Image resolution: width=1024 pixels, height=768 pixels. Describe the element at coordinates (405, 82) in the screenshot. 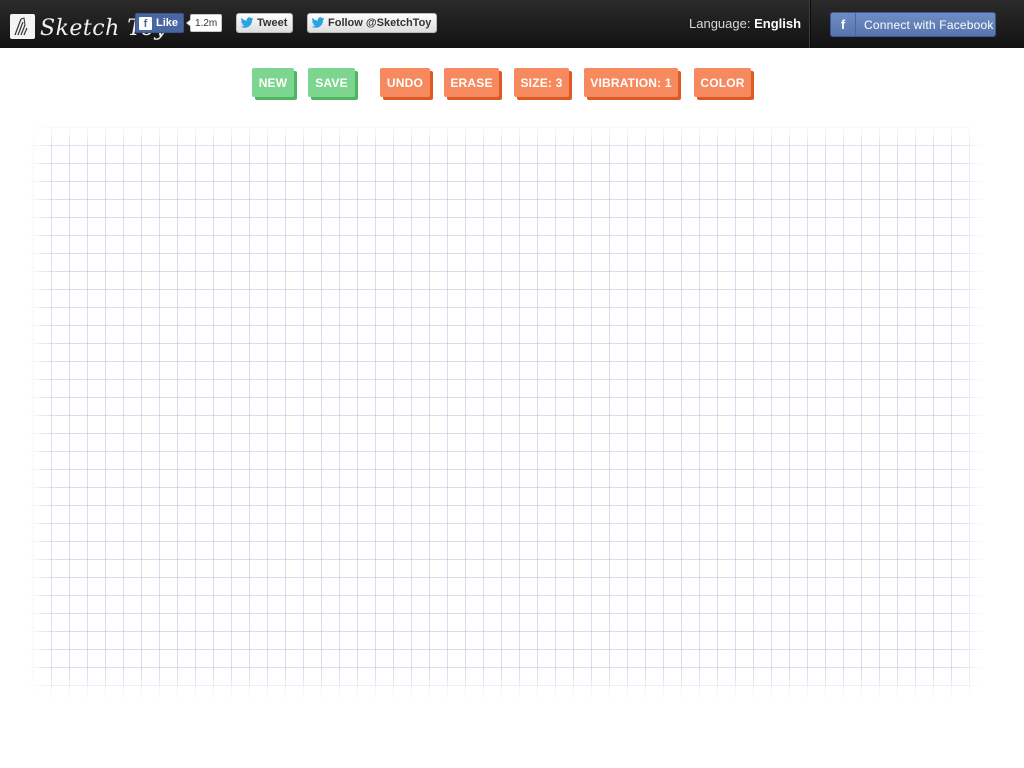

I see `undo-button: UNDO` at that location.